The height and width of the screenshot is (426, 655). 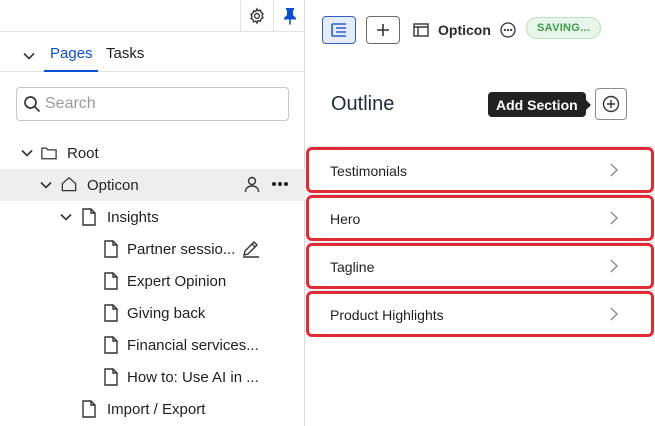 What do you see at coordinates (152, 185) in the screenshot?
I see `tree-item-opticon: Opticon` at bounding box center [152, 185].